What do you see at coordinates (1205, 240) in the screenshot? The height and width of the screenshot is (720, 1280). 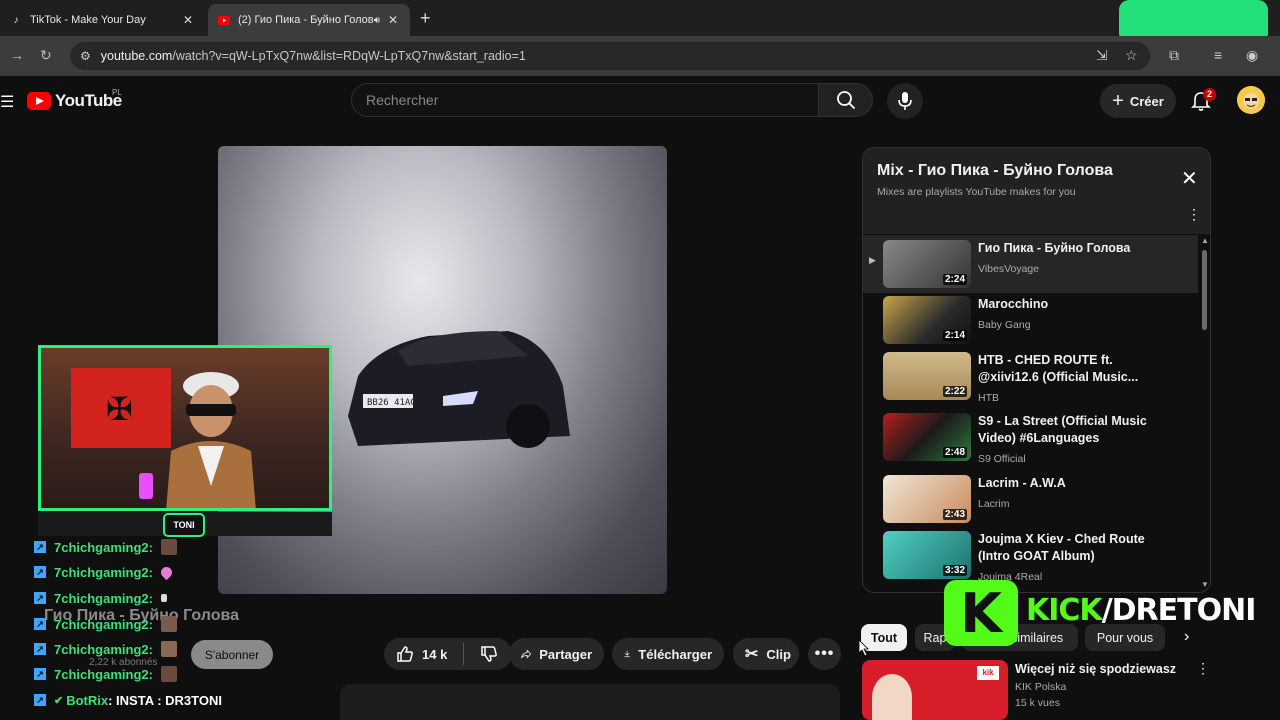 I see `scroll-up-icon: ▲` at bounding box center [1205, 240].